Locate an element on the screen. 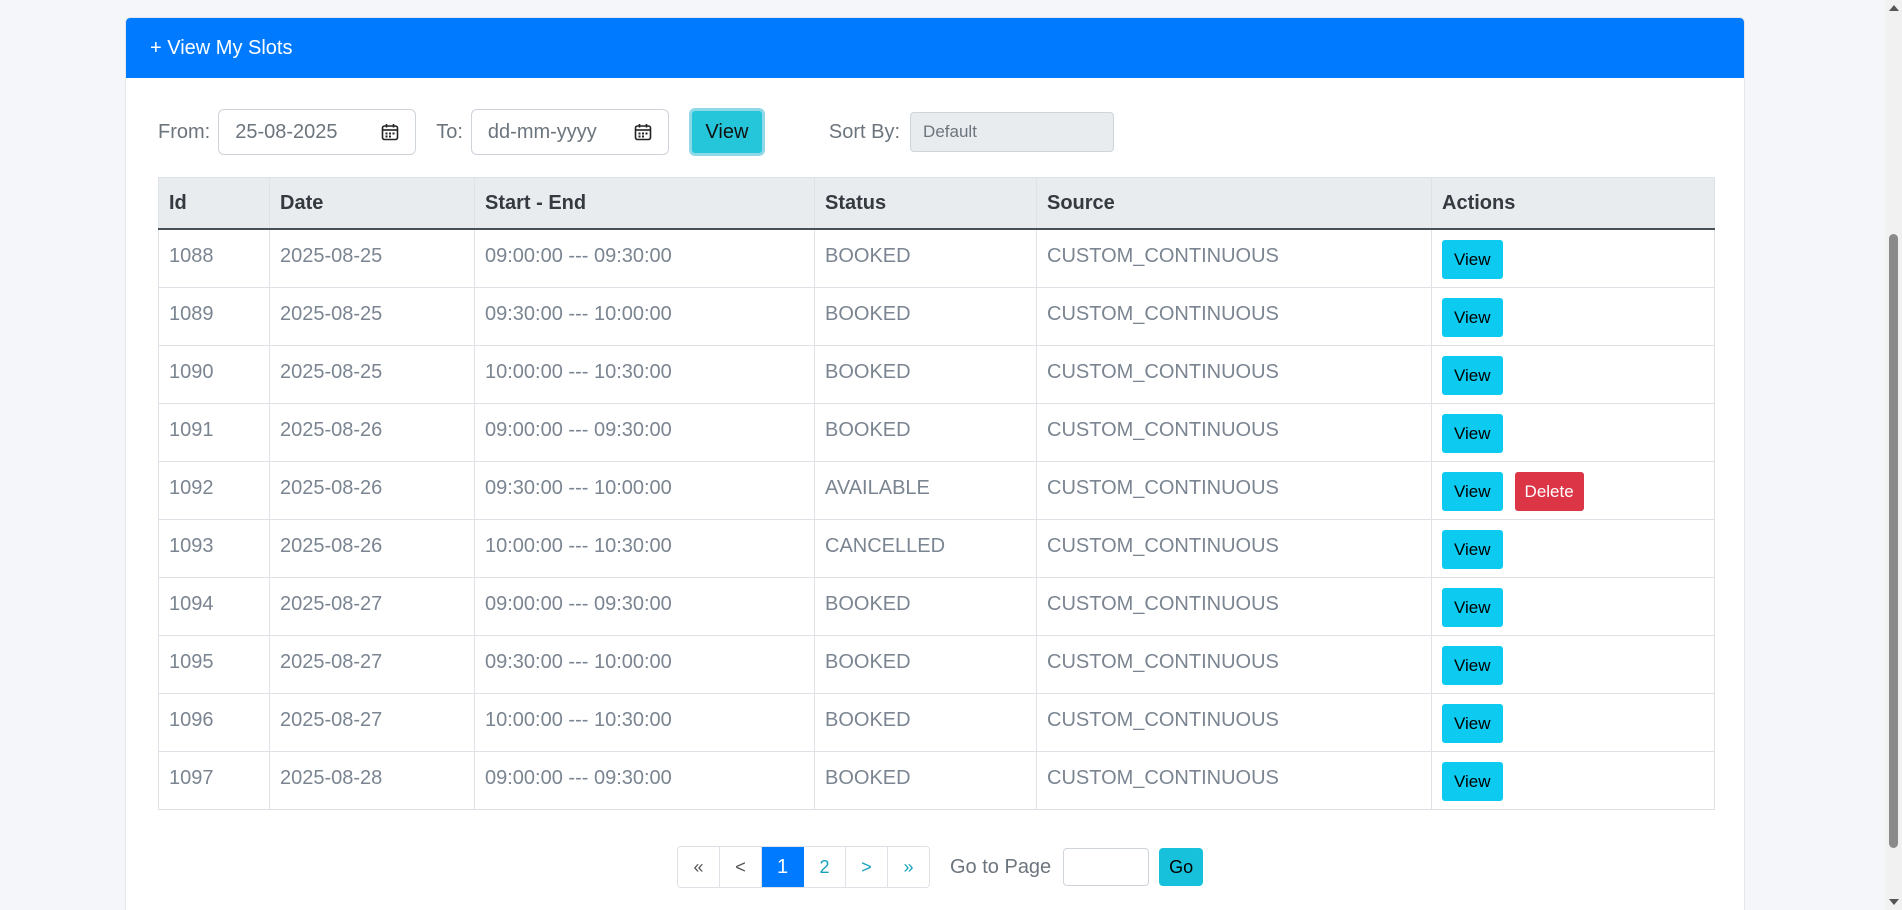 This screenshot has width=1902, height=910. cell-actions: View Delete is located at coordinates (1573, 490).